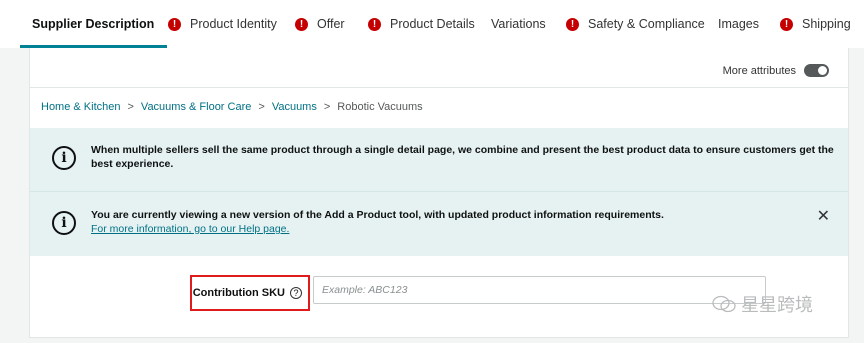 The width and height of the screenshot is (864, 343). I want to click on tab-product-details: ! Product Details, so click(421, 24).